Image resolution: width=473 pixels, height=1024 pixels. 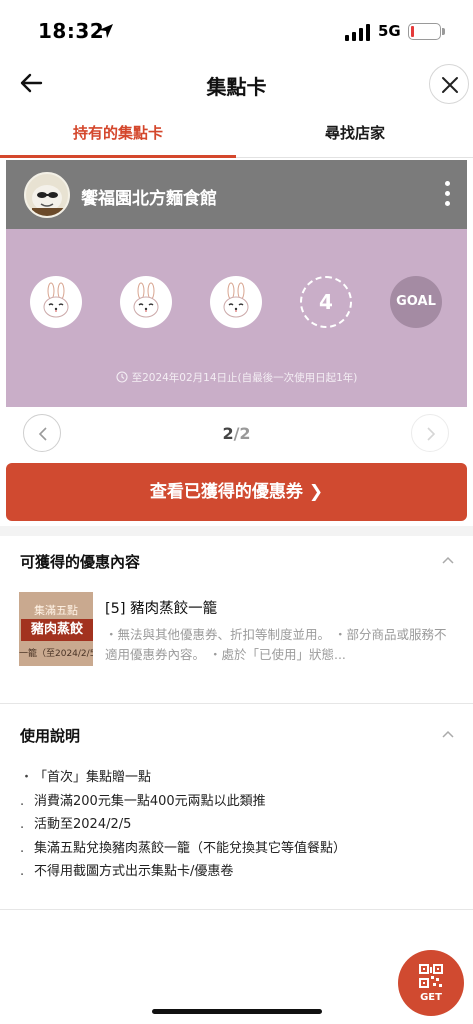 I want to click on coupon-image-main: 豬肉蒸餃, so click(x=57, y=630).